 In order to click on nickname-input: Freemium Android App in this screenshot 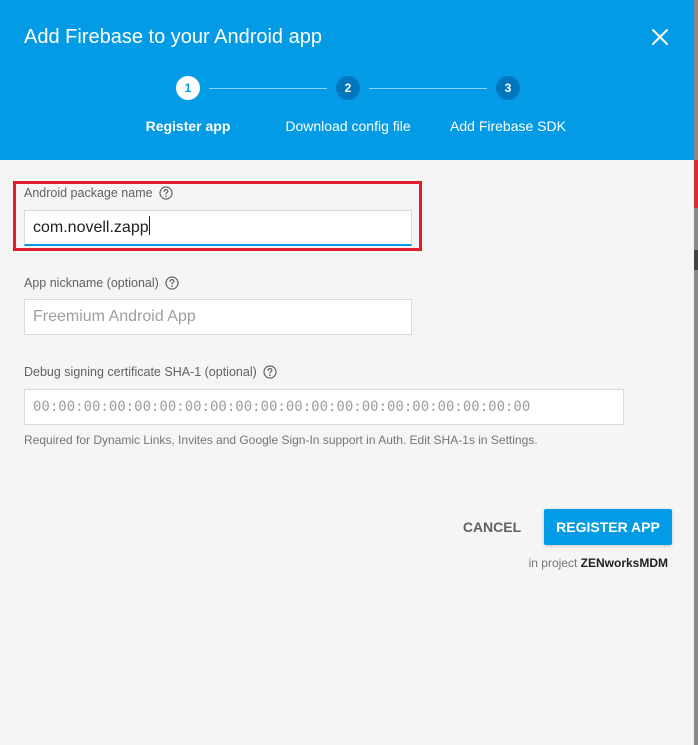, I will do `click(218, 317)`.